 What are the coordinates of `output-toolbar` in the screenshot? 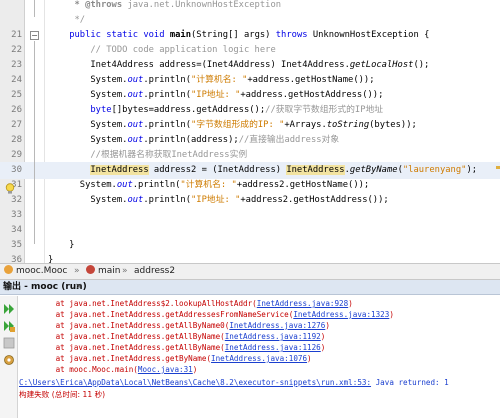 It's located at (9, 357).